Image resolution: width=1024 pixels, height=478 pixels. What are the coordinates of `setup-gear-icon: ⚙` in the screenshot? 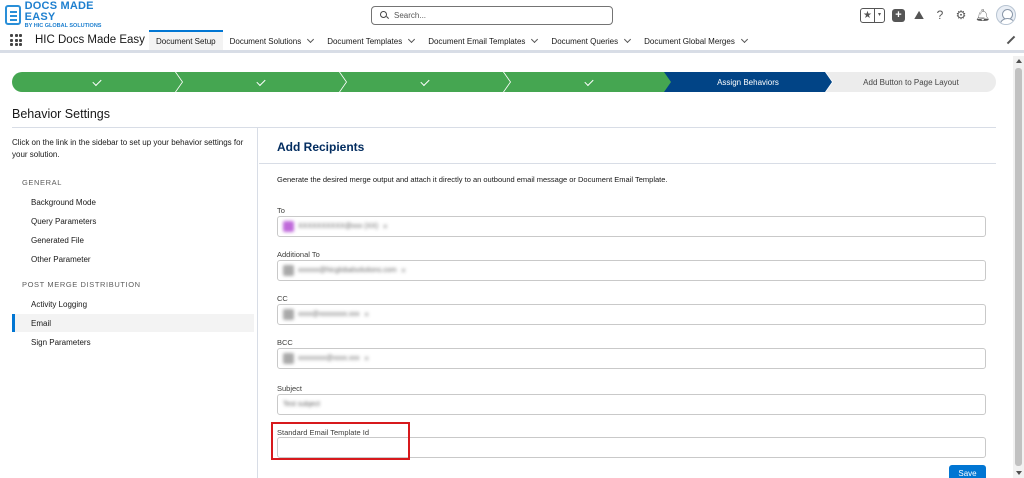 It's located at (961, 15).